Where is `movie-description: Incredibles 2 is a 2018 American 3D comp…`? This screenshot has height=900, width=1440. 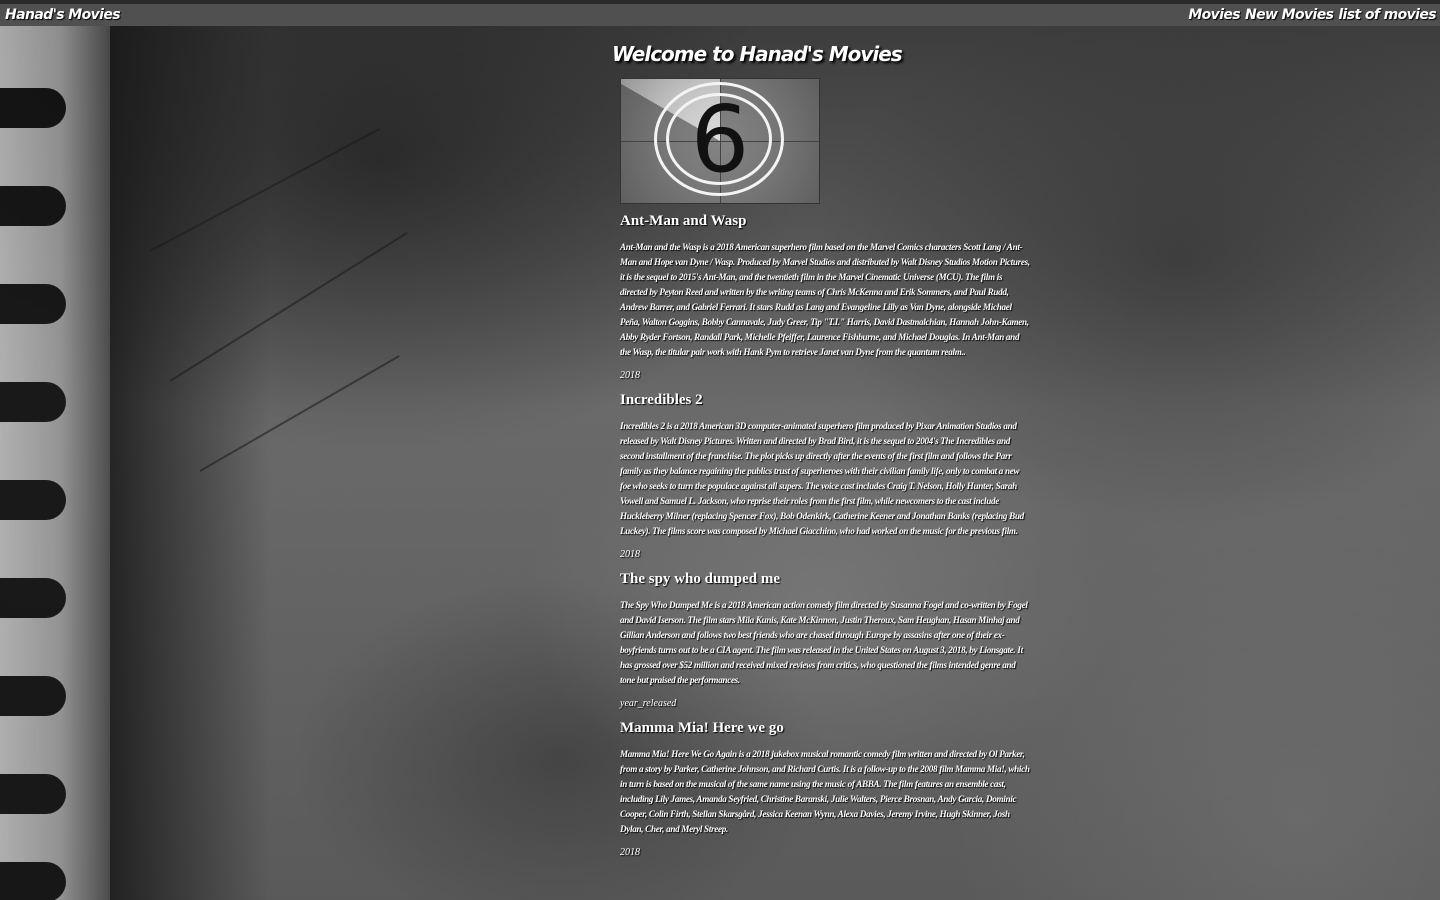
movie-description: Incredibles 2 is a 2018 American 3D comp… is located at coordinates (822, 478).